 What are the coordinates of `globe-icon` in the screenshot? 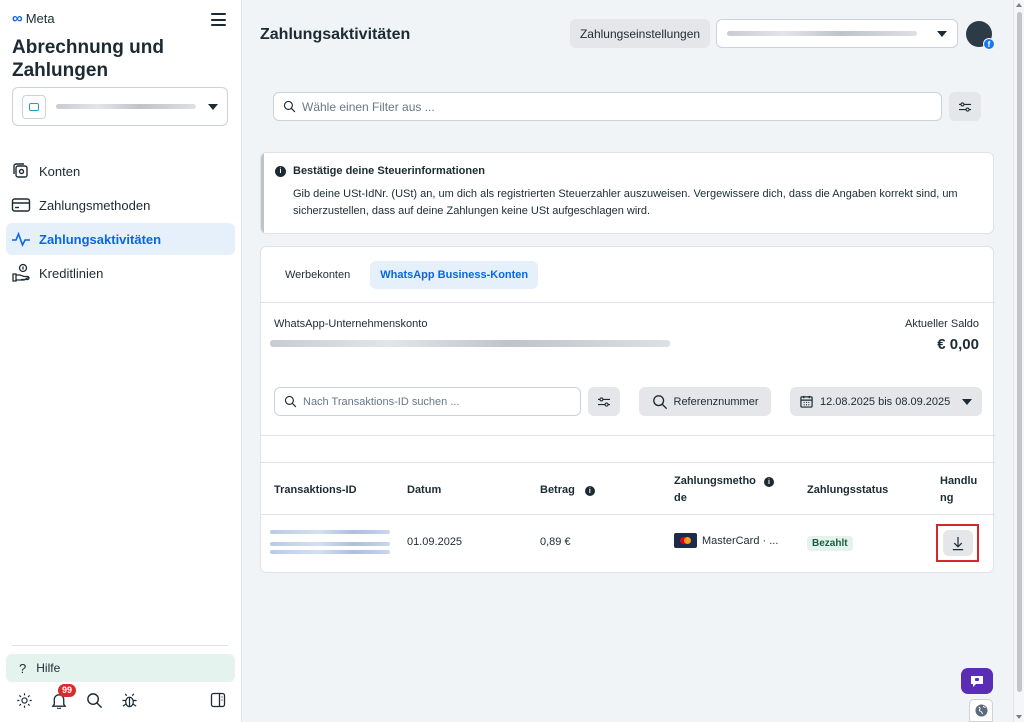 It's located at (981, 710).